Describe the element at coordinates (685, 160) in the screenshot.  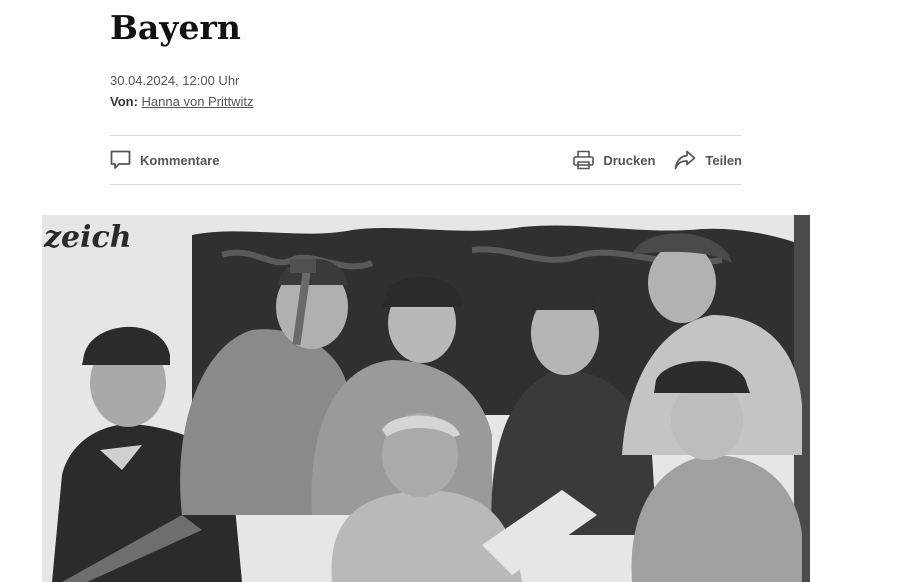
I see `share-arrow-icon` at that location.